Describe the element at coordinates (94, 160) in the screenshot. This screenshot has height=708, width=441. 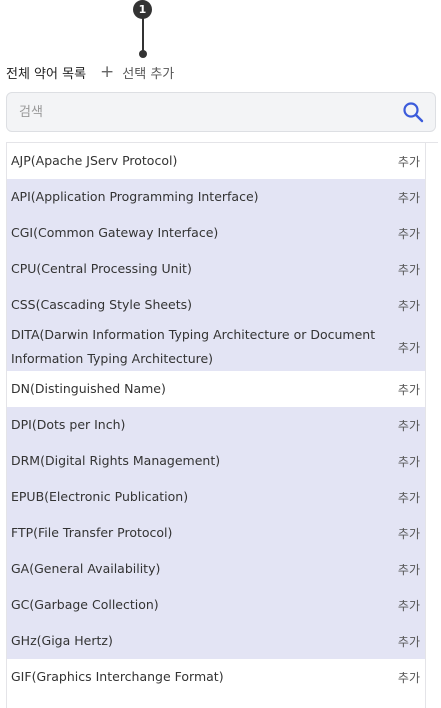
I see `list-item-name: AJP(Apache JServ Protocol)` at that location.